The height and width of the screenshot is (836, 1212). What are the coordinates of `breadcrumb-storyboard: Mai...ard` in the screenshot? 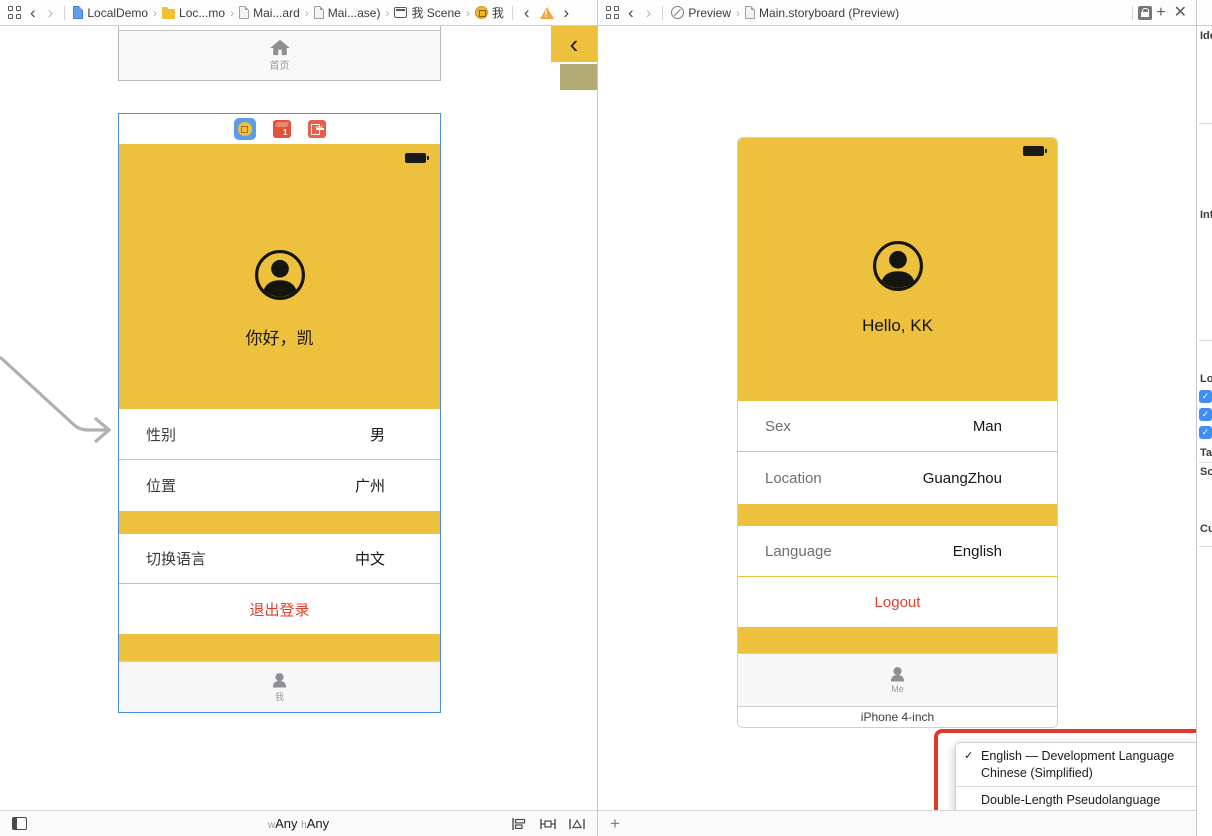 It's located at (269, 13).